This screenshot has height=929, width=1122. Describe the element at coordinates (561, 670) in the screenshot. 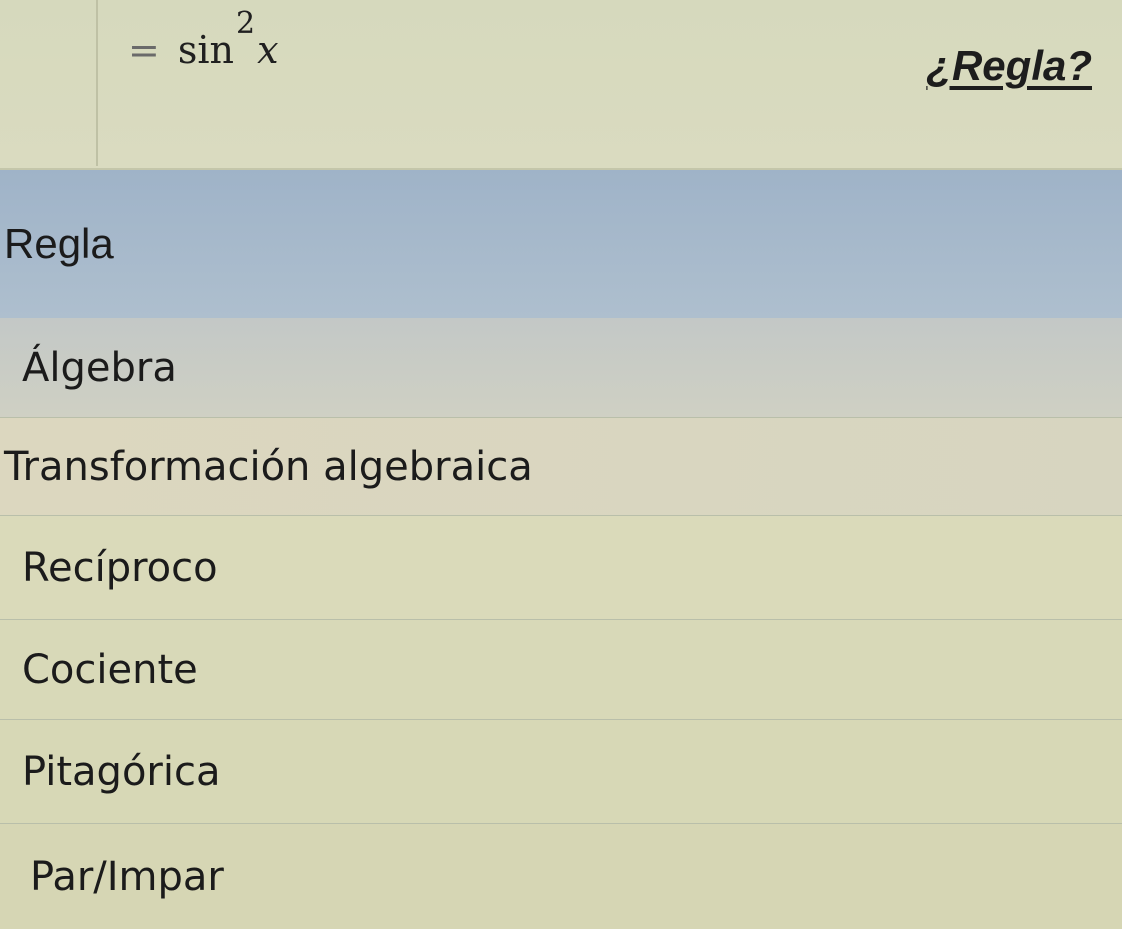

I see `option-cociente: Cociente` at that location.